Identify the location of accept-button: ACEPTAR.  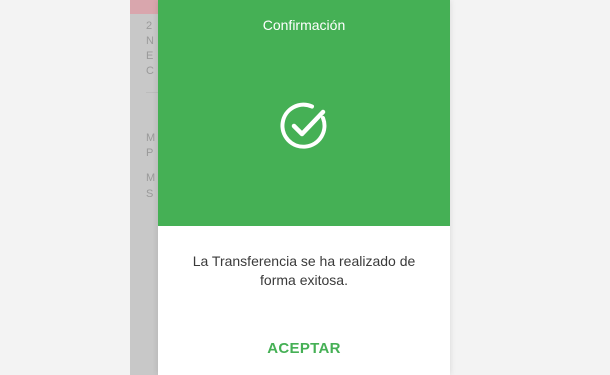
(304, 348).